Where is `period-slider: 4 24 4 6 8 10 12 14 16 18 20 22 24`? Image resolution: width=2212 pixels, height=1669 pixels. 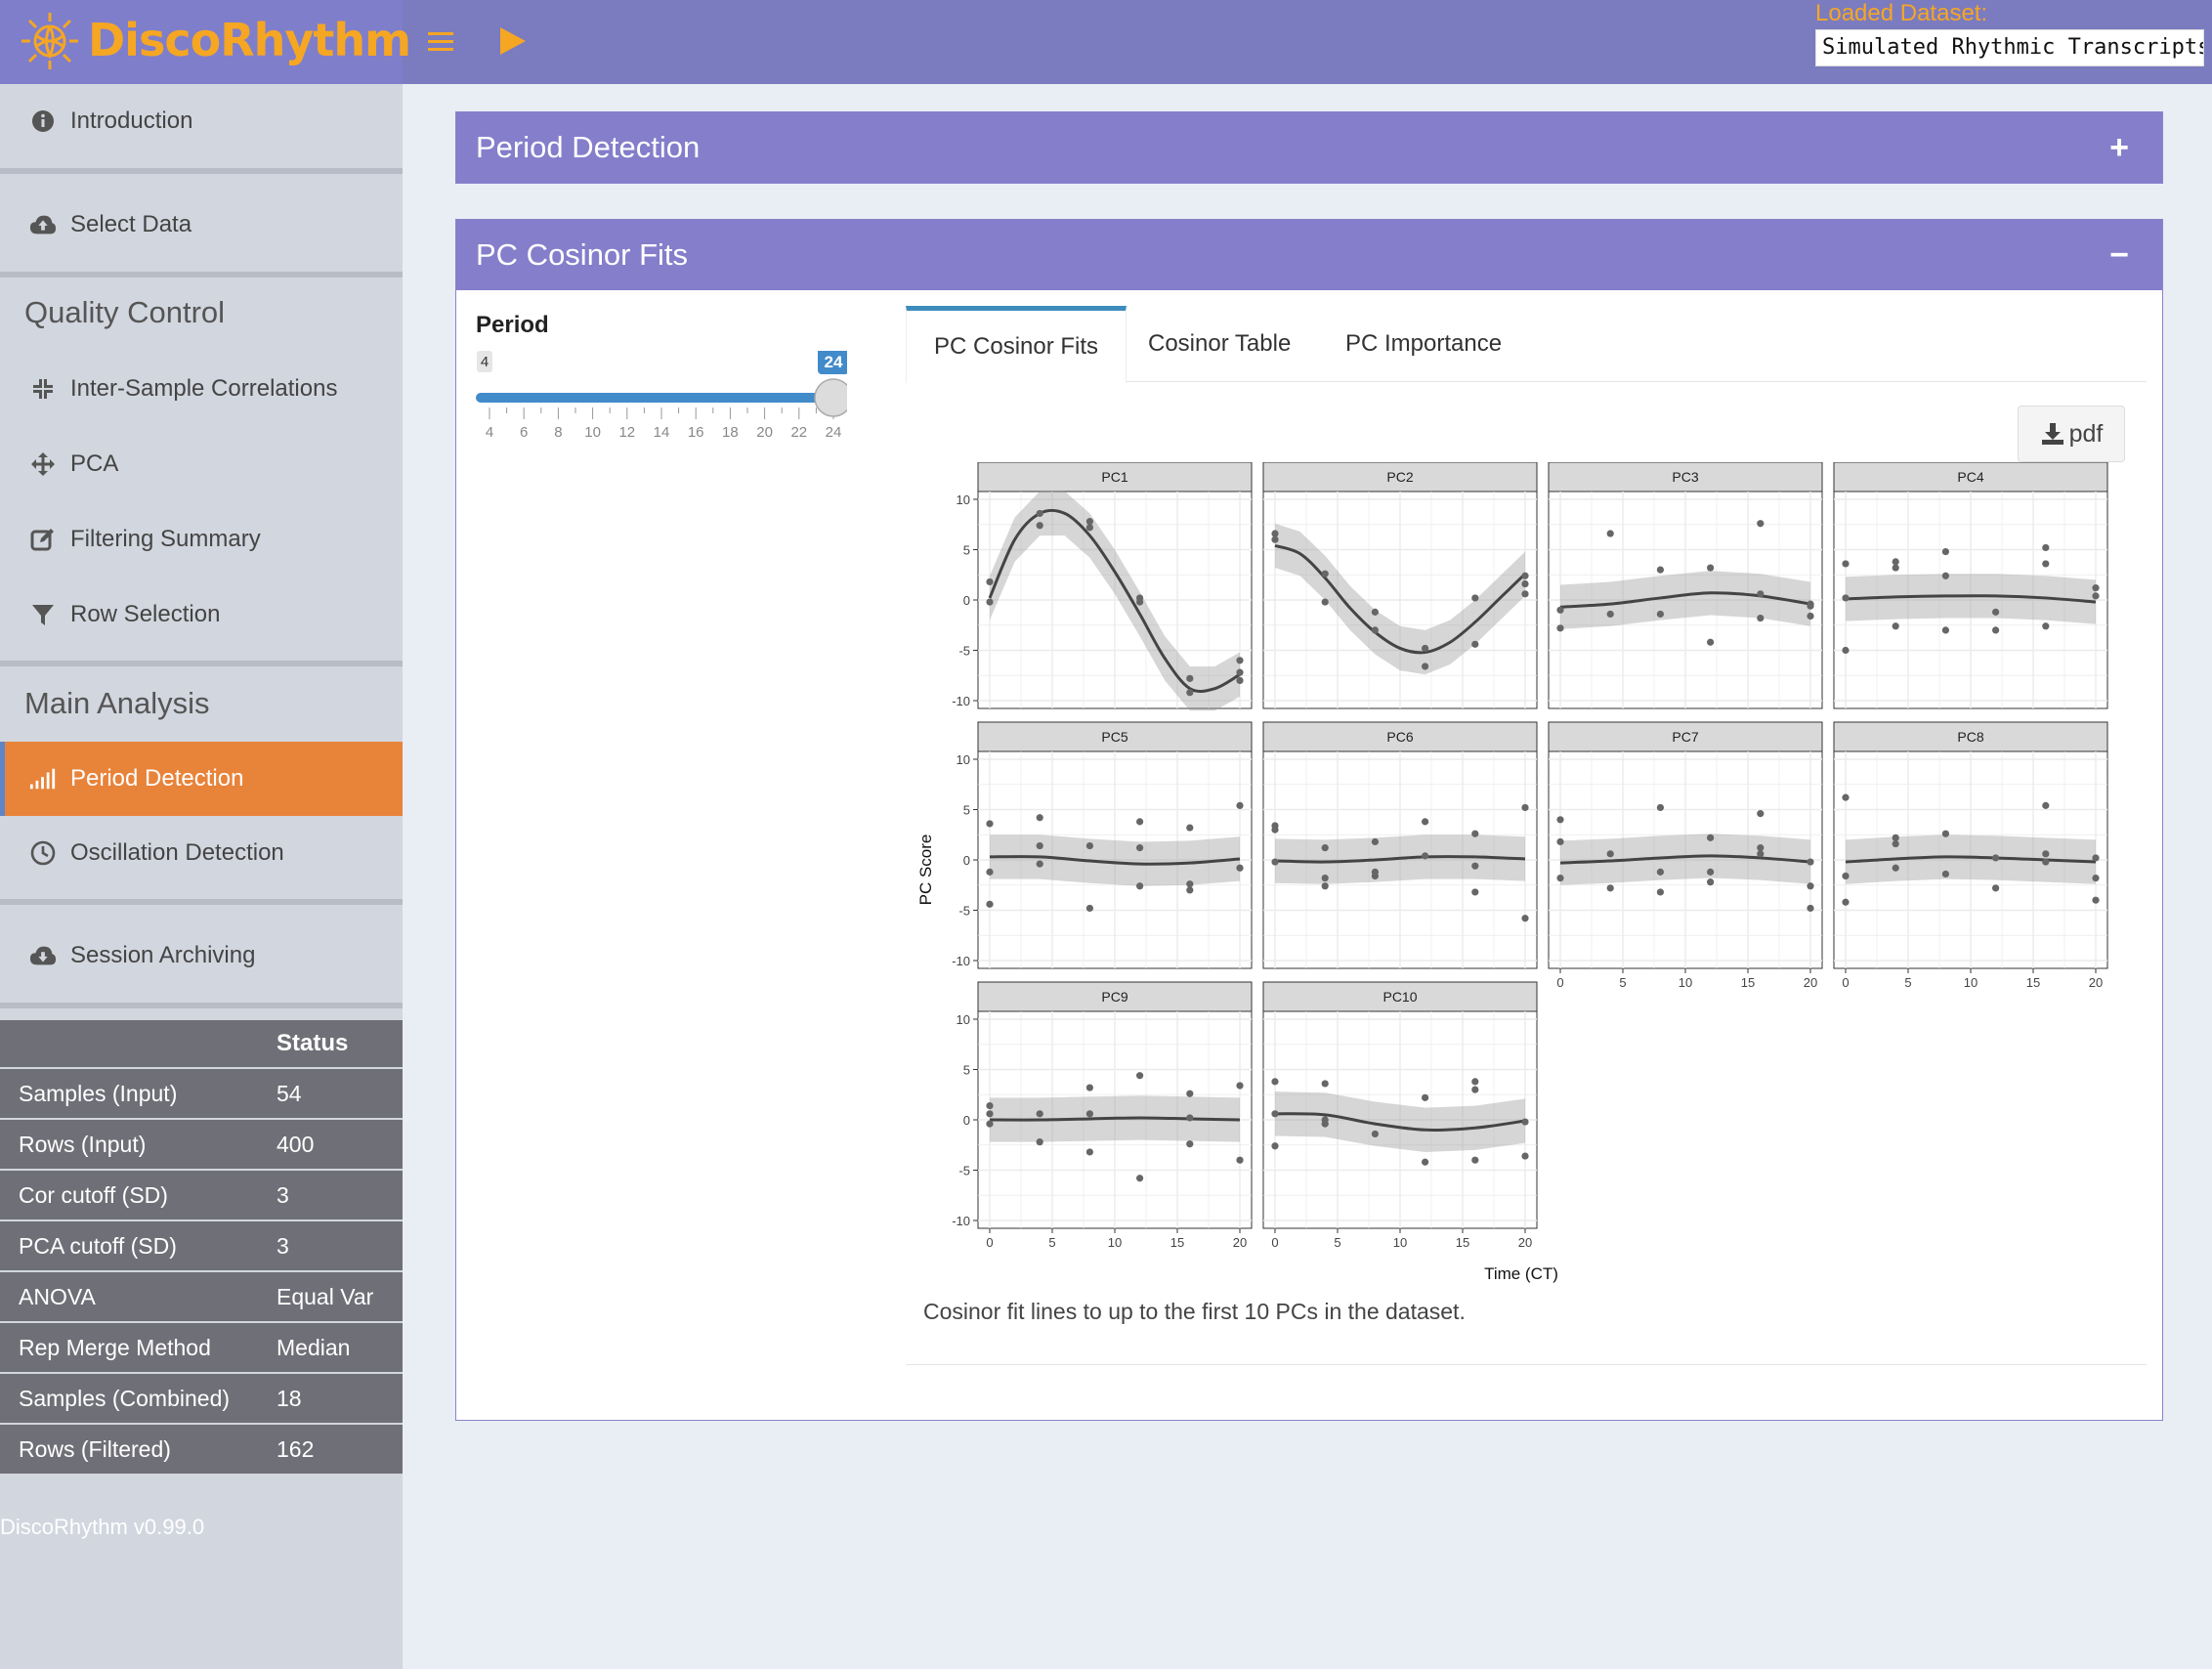 period-slider: 4 24 4 6 8 10 12 14 16 18 20 22 24 is located at coordinates (661, 400).